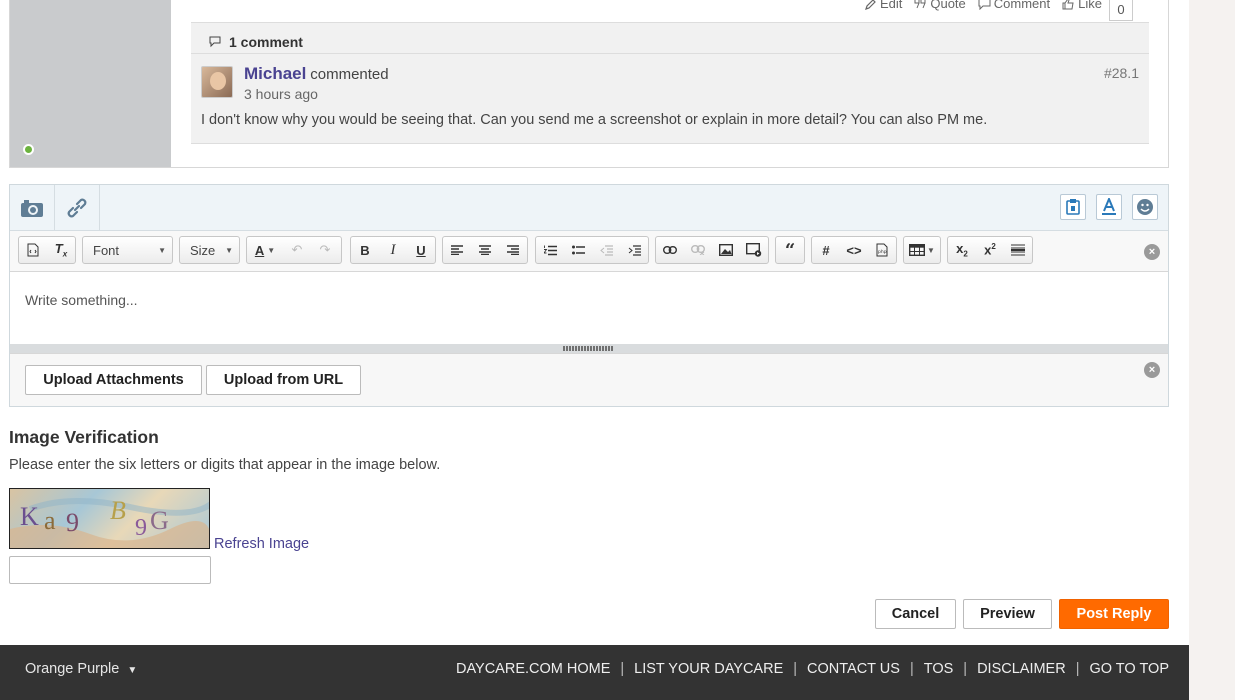  What do you see at coordinates (920, 4) in the screenshot?
I see `quote-icon` at bounding box center [920, 4].